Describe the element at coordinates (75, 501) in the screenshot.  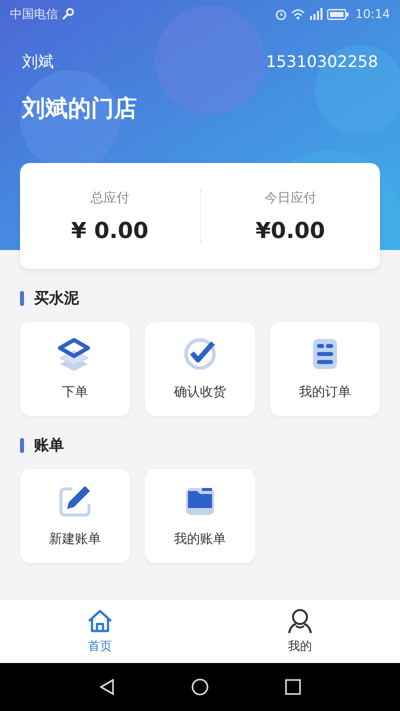
I see `pencil-icon` at that location.